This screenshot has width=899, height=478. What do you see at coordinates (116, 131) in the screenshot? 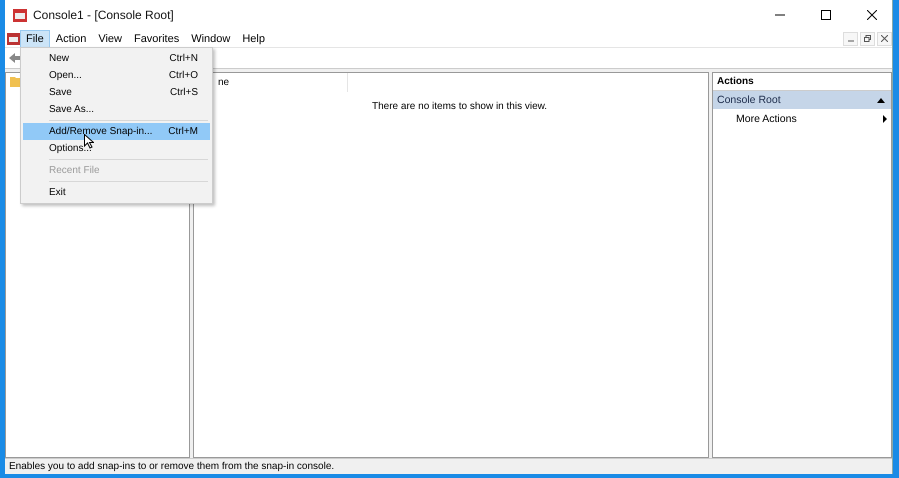
I see `menu-option: Add/Remove Snap-in... Ctrl+M` at bounding box center [116, 131].